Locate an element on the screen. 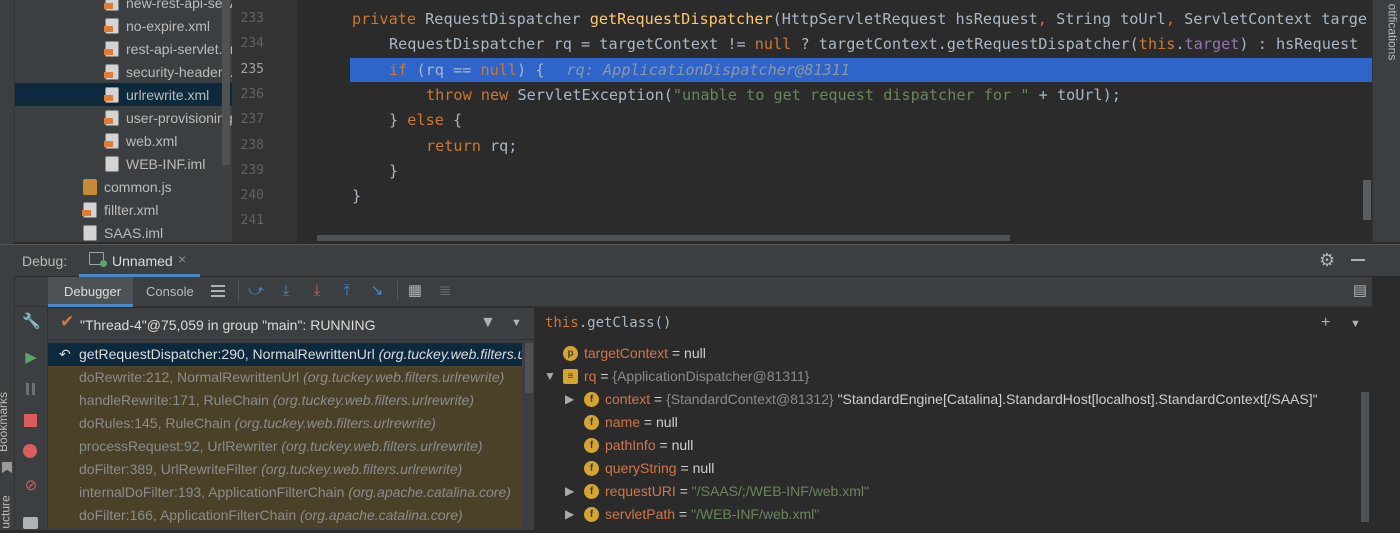 The height and width of the screenshot is (533, 1400). tree-item: SAAS.iml is located at coordinates (123, 231).